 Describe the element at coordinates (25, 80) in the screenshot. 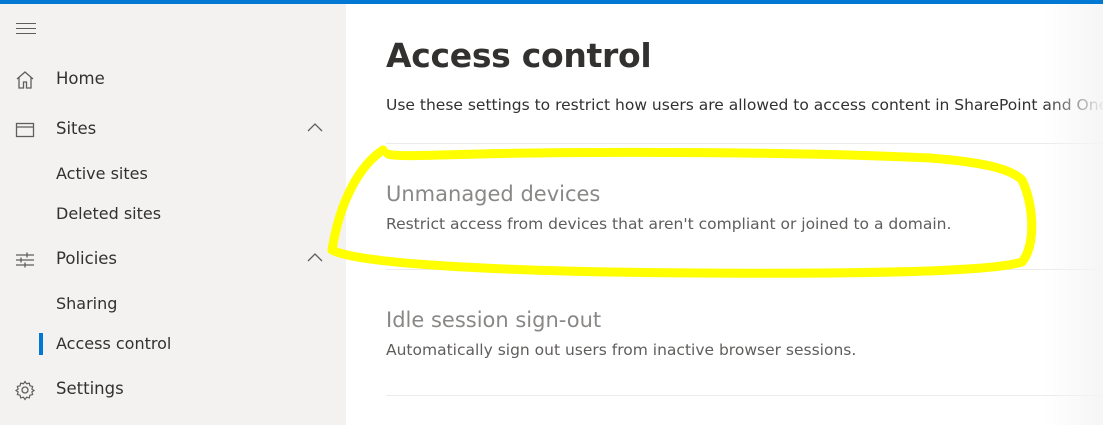

I see `home-icon` at that location.